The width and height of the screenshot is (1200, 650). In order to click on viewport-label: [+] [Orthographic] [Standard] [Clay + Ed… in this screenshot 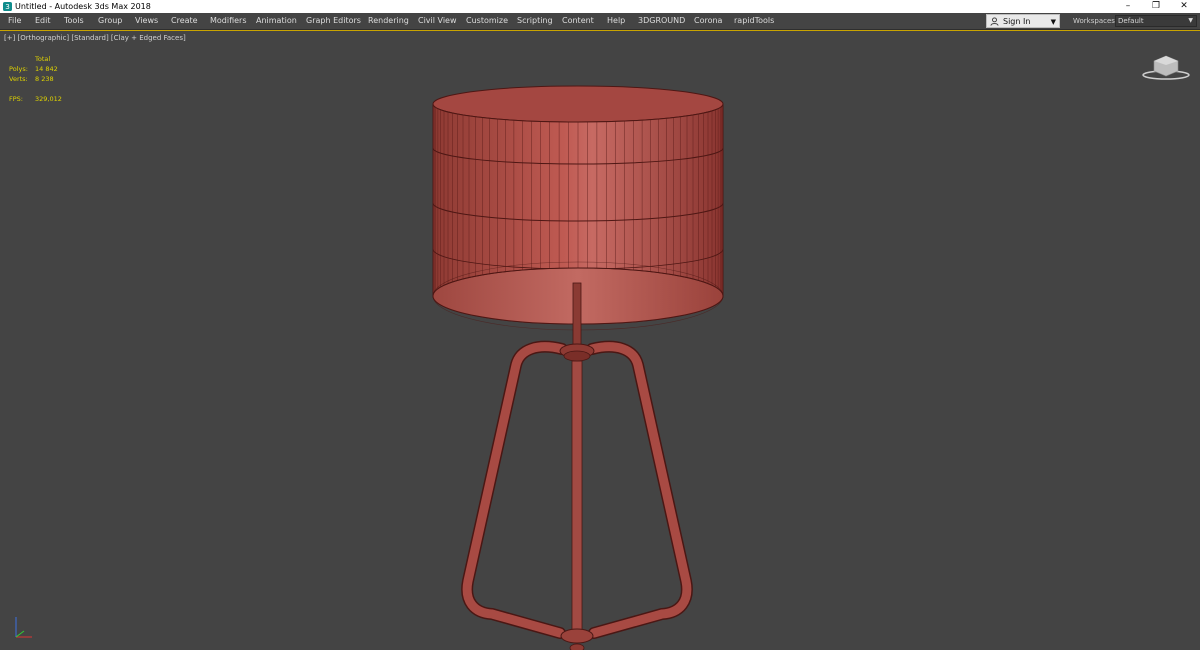, I will do `click(95, 38)`.